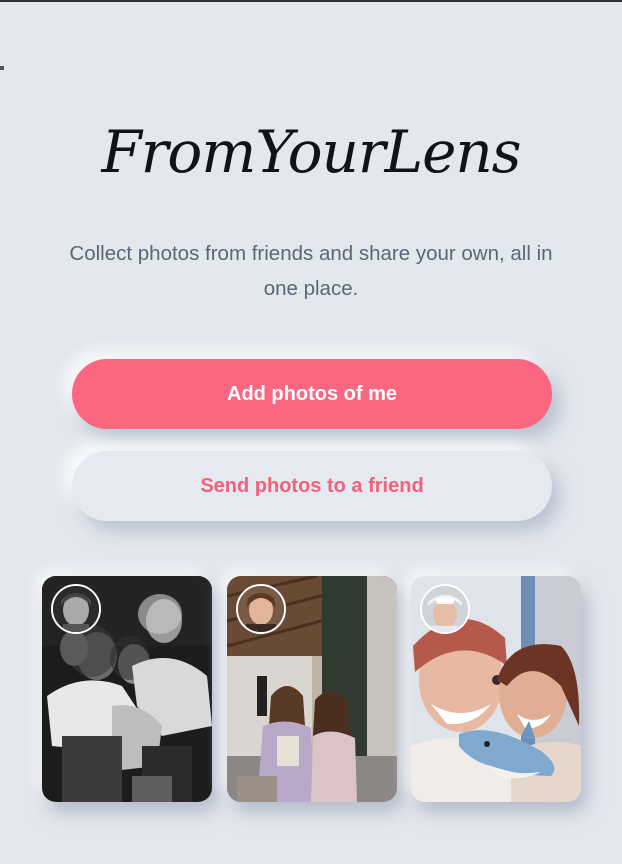 The width and height of the screenshot is (622, 864). I want to click on photo-card-selfie, so click(496, 689).